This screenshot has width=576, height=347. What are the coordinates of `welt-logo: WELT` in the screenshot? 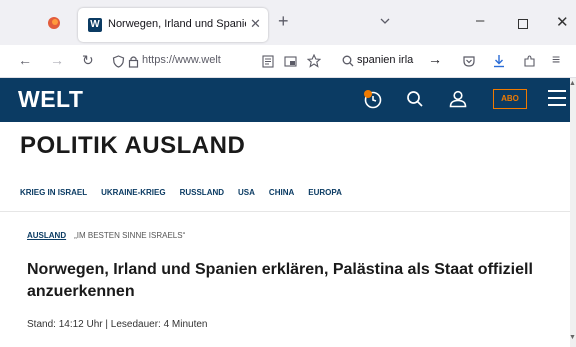 It's located at (50, 99).